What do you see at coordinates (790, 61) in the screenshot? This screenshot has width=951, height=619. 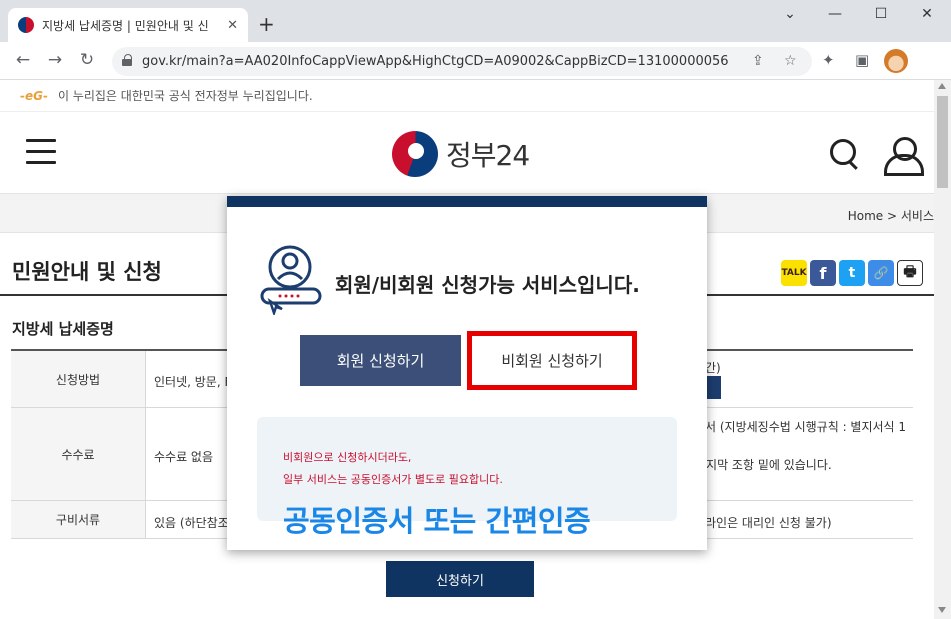 I see `bookmark-star-icon: ☆` at bounding box center [790, 61].